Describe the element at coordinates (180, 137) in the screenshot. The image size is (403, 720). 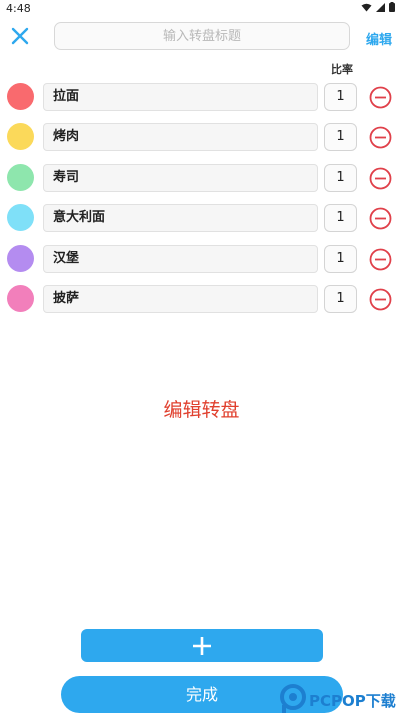
I see `option-name-input: 烤肉` at that location.